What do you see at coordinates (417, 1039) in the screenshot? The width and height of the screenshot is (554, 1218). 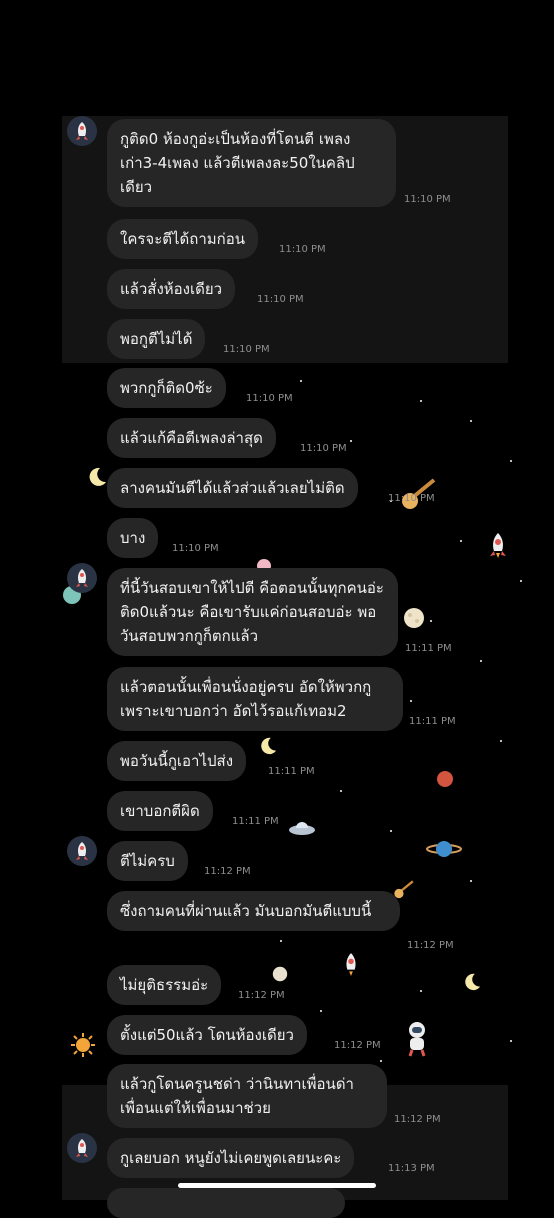 I see `astronaut-icon` at bounding box center [417, 1039].